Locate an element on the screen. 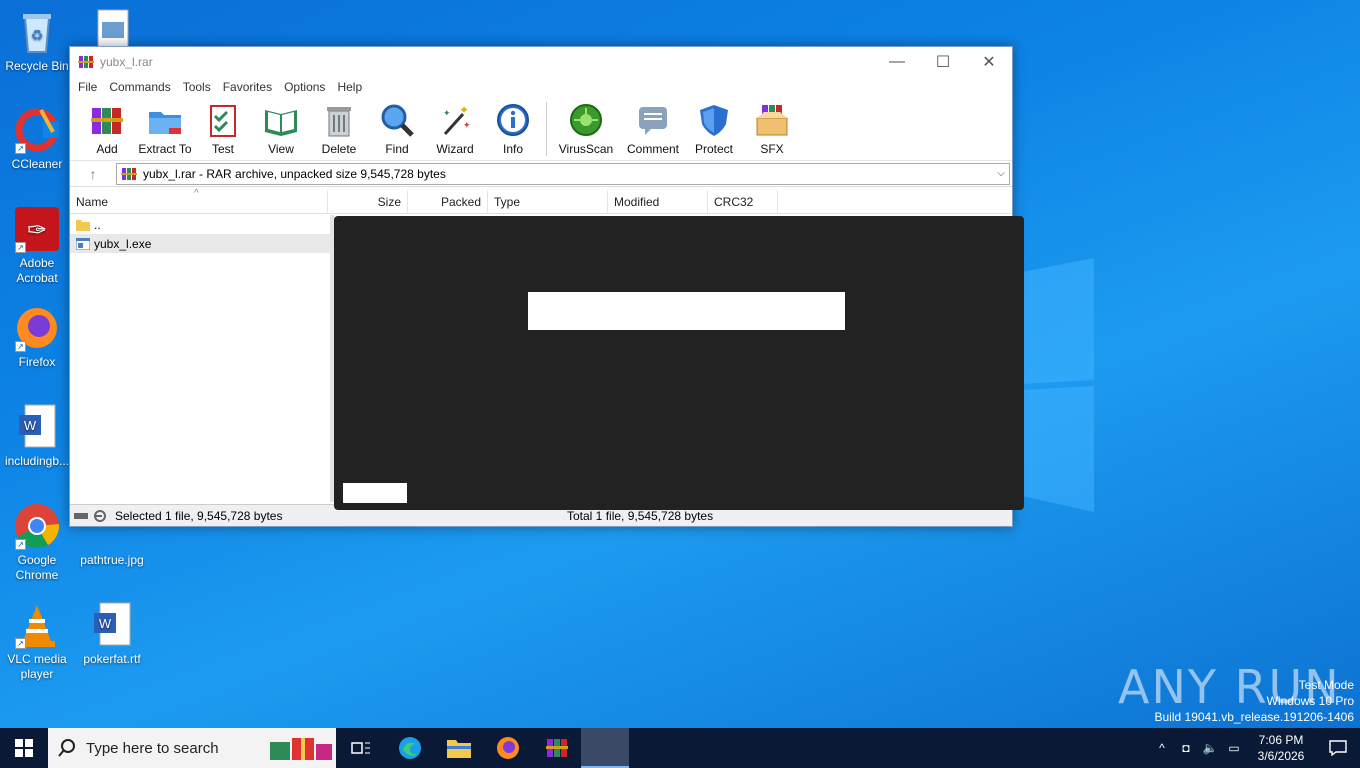 This screenshot has width=1360, height=768. winrar-icon is located at coordinates (556, 748).